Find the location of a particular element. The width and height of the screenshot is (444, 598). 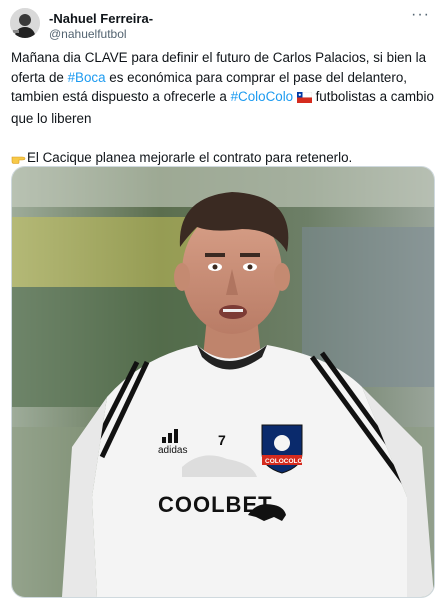

hashtag-colocolo-link: #ColoColo is located at coordinates (262, 96).